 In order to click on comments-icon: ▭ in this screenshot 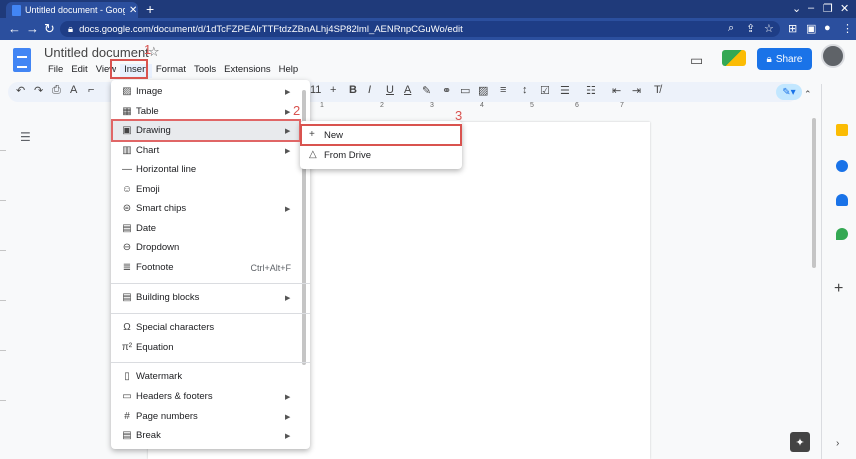, I will do `click(696, 60)`.